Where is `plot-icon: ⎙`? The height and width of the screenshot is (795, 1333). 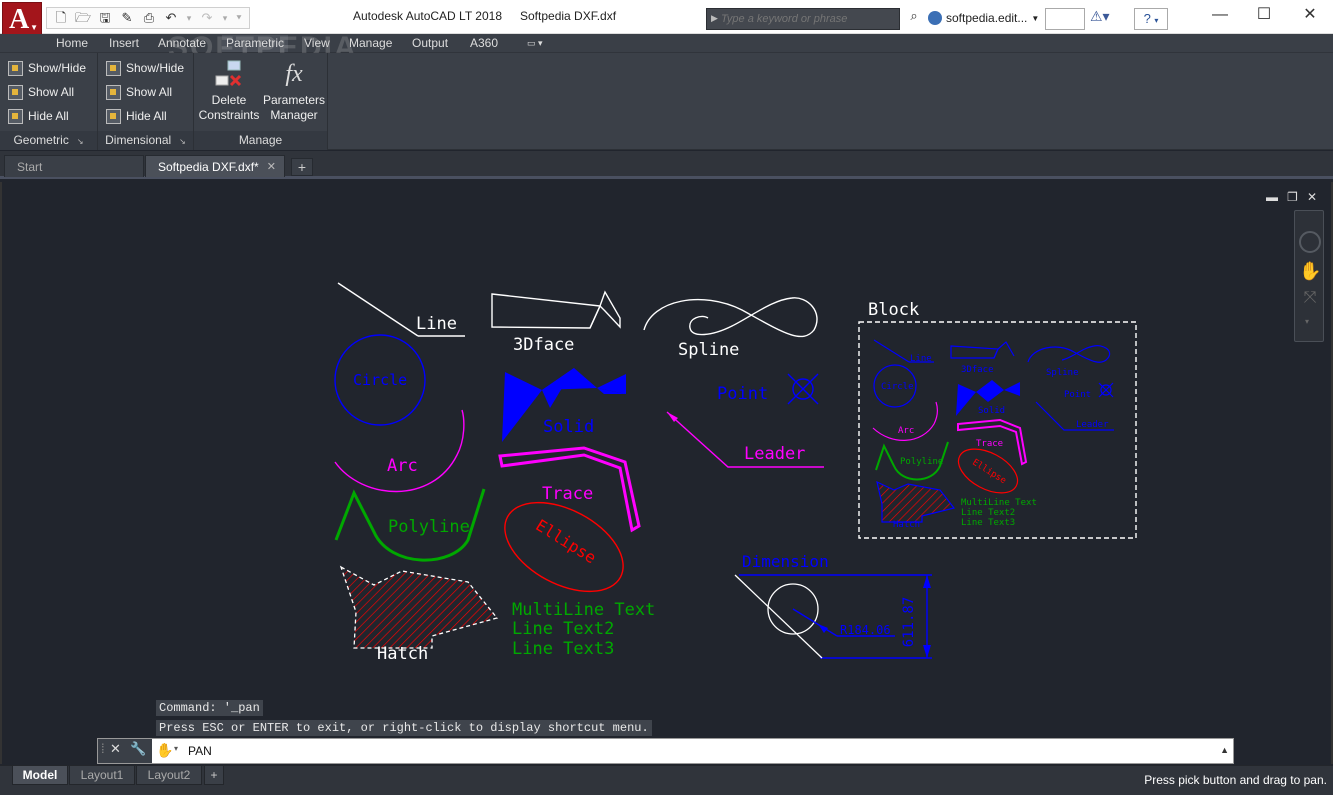
plot-icon: ⎙ is located at coordinates (149, 18).